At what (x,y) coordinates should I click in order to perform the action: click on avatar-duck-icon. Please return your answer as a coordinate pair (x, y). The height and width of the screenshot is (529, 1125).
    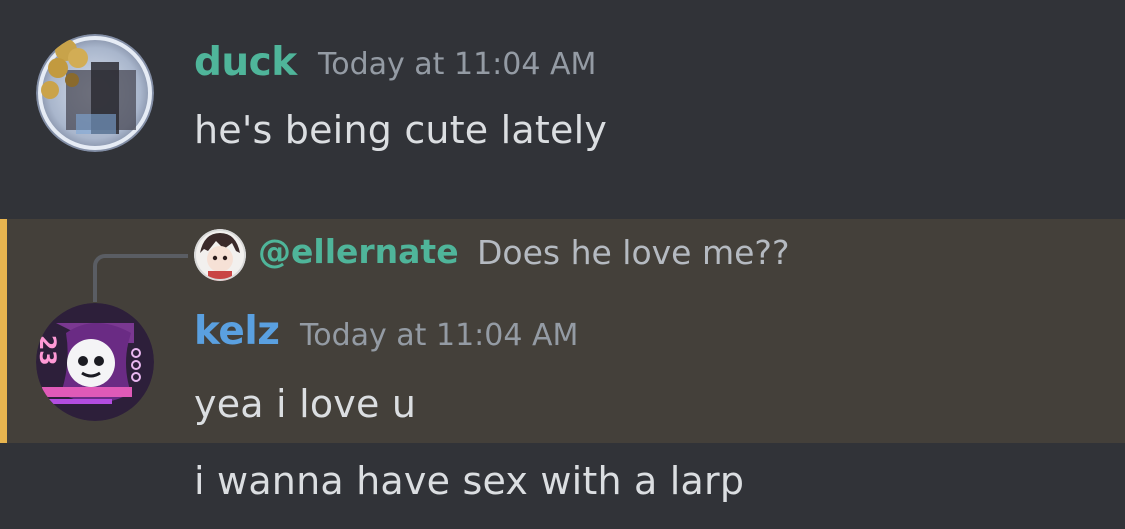
    Looking at the image, I should click on (95, 93).